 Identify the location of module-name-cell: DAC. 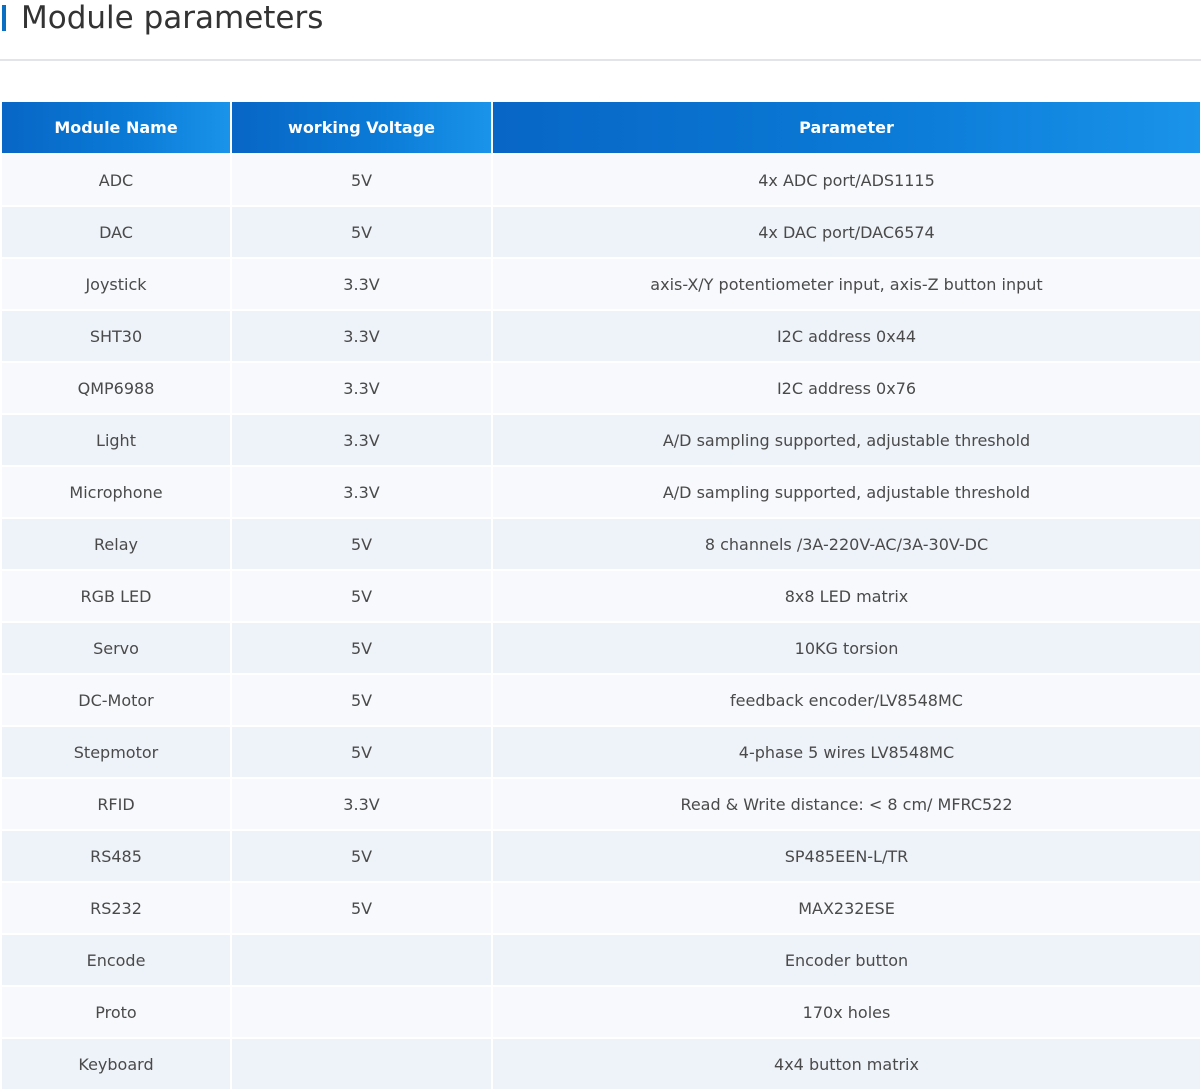
(117, 231).